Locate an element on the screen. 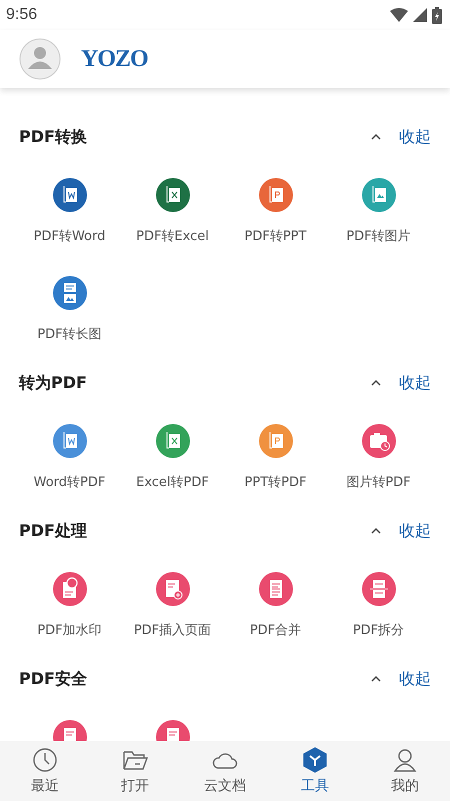  tool-label: PDF加水印 is located at coordinates (69, 631).